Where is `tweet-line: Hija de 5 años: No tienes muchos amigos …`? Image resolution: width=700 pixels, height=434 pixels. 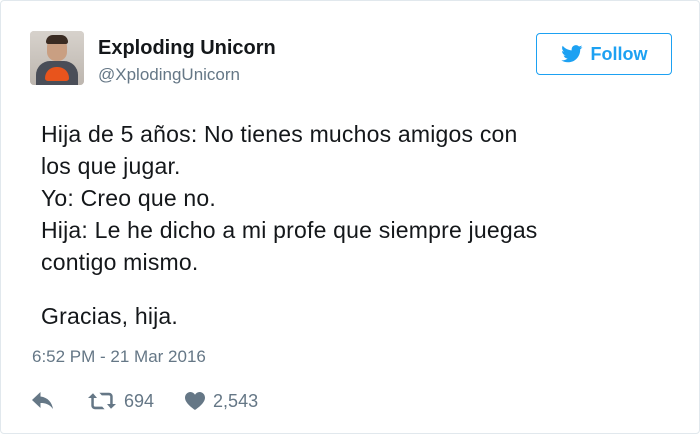 tweet-line: Hija de 5 años: No tienes muchos amigos … is located at coordinates (279, 134).